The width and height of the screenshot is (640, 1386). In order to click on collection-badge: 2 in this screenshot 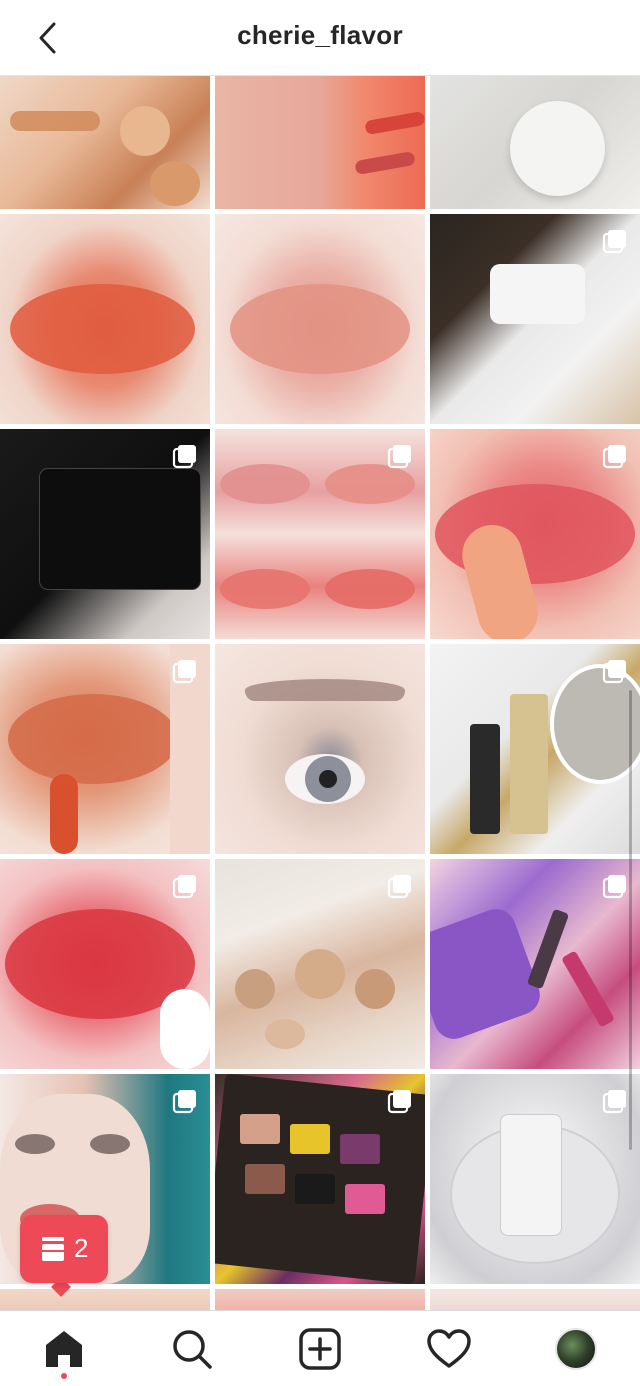, I will do `click(64, 1249)`.